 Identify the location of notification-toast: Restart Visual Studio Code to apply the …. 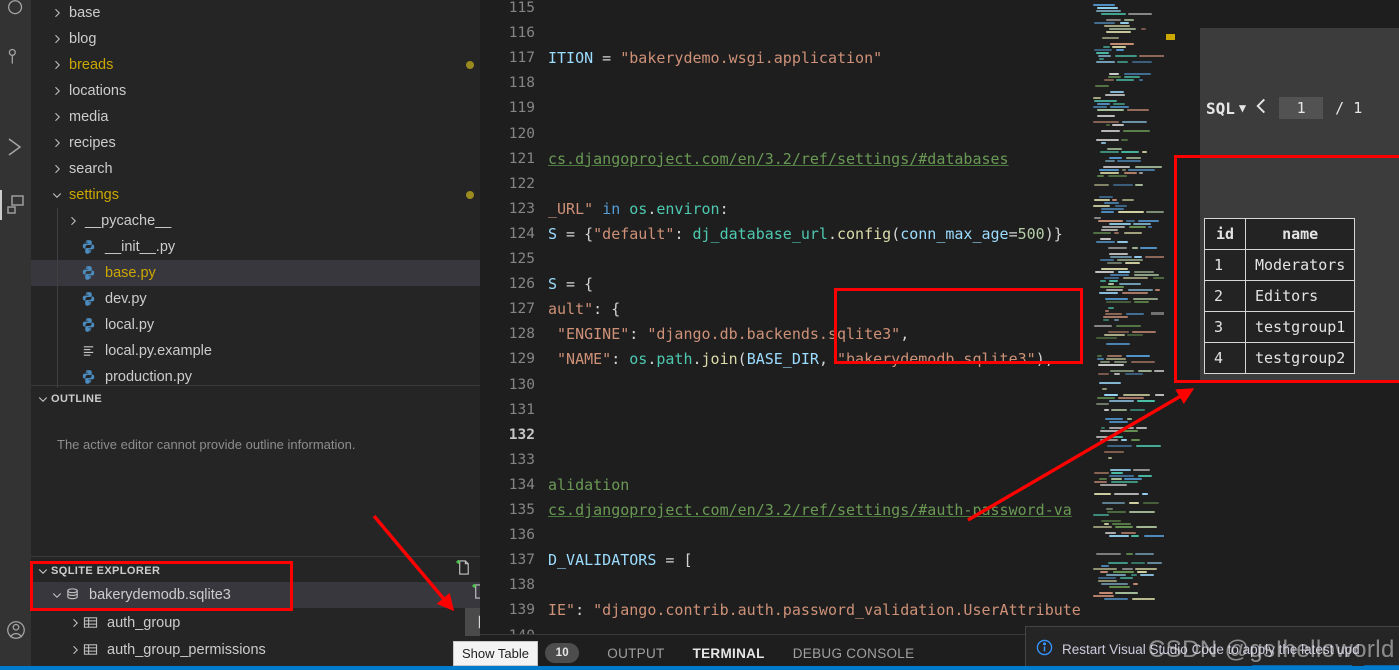
(1212, 648).